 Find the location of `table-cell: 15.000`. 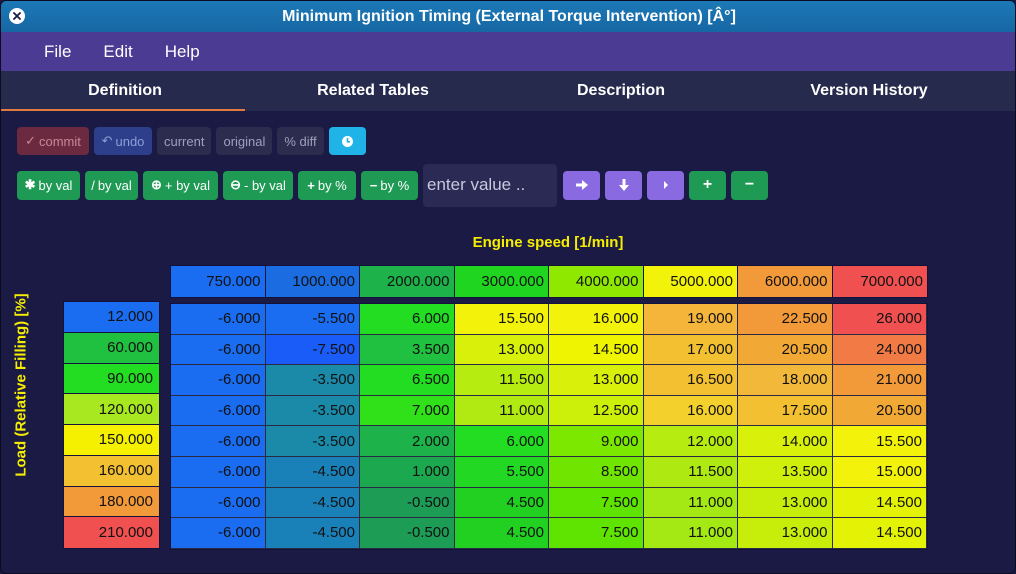

table-cell: 15.000 is located at coordinates (879, 472).